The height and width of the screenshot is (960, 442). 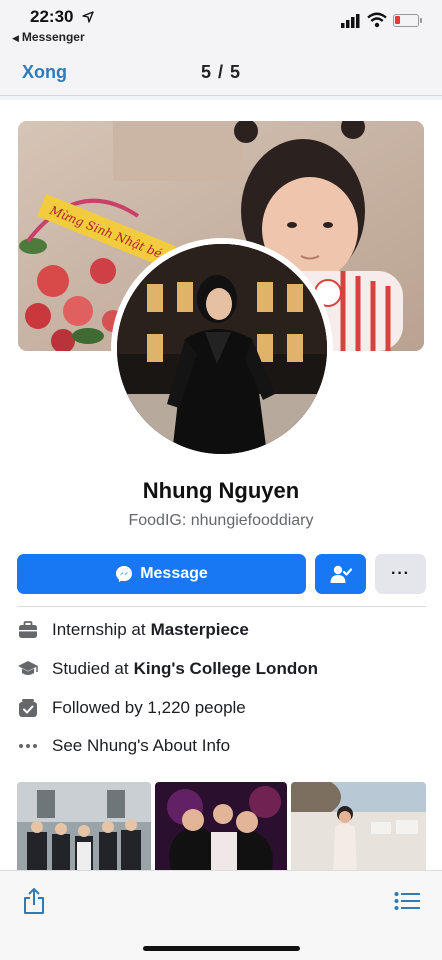 What do you see at coordinates (350, 21) in the screenshot?
I see `cellular-signal-icon` at bounding box center [350, 21].